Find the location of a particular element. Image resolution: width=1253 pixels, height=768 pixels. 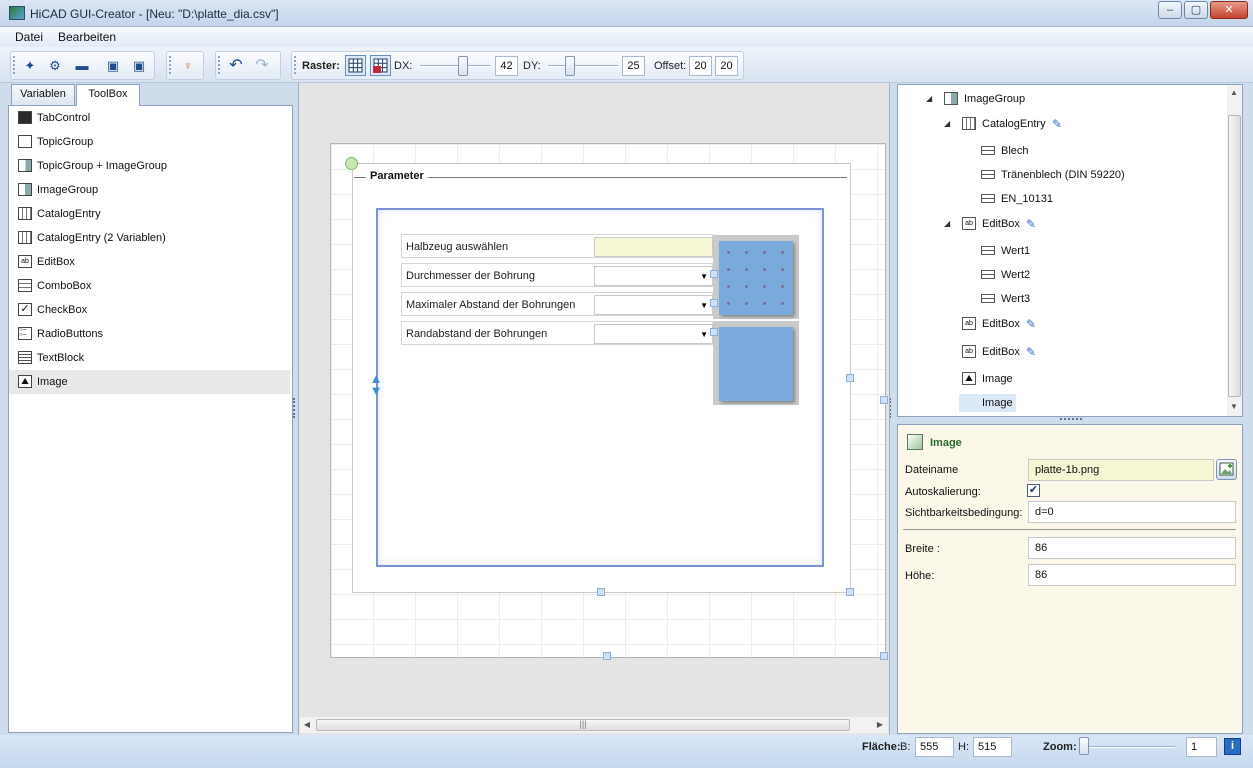

image-preview-perforated is located at coordinates (756, 277).